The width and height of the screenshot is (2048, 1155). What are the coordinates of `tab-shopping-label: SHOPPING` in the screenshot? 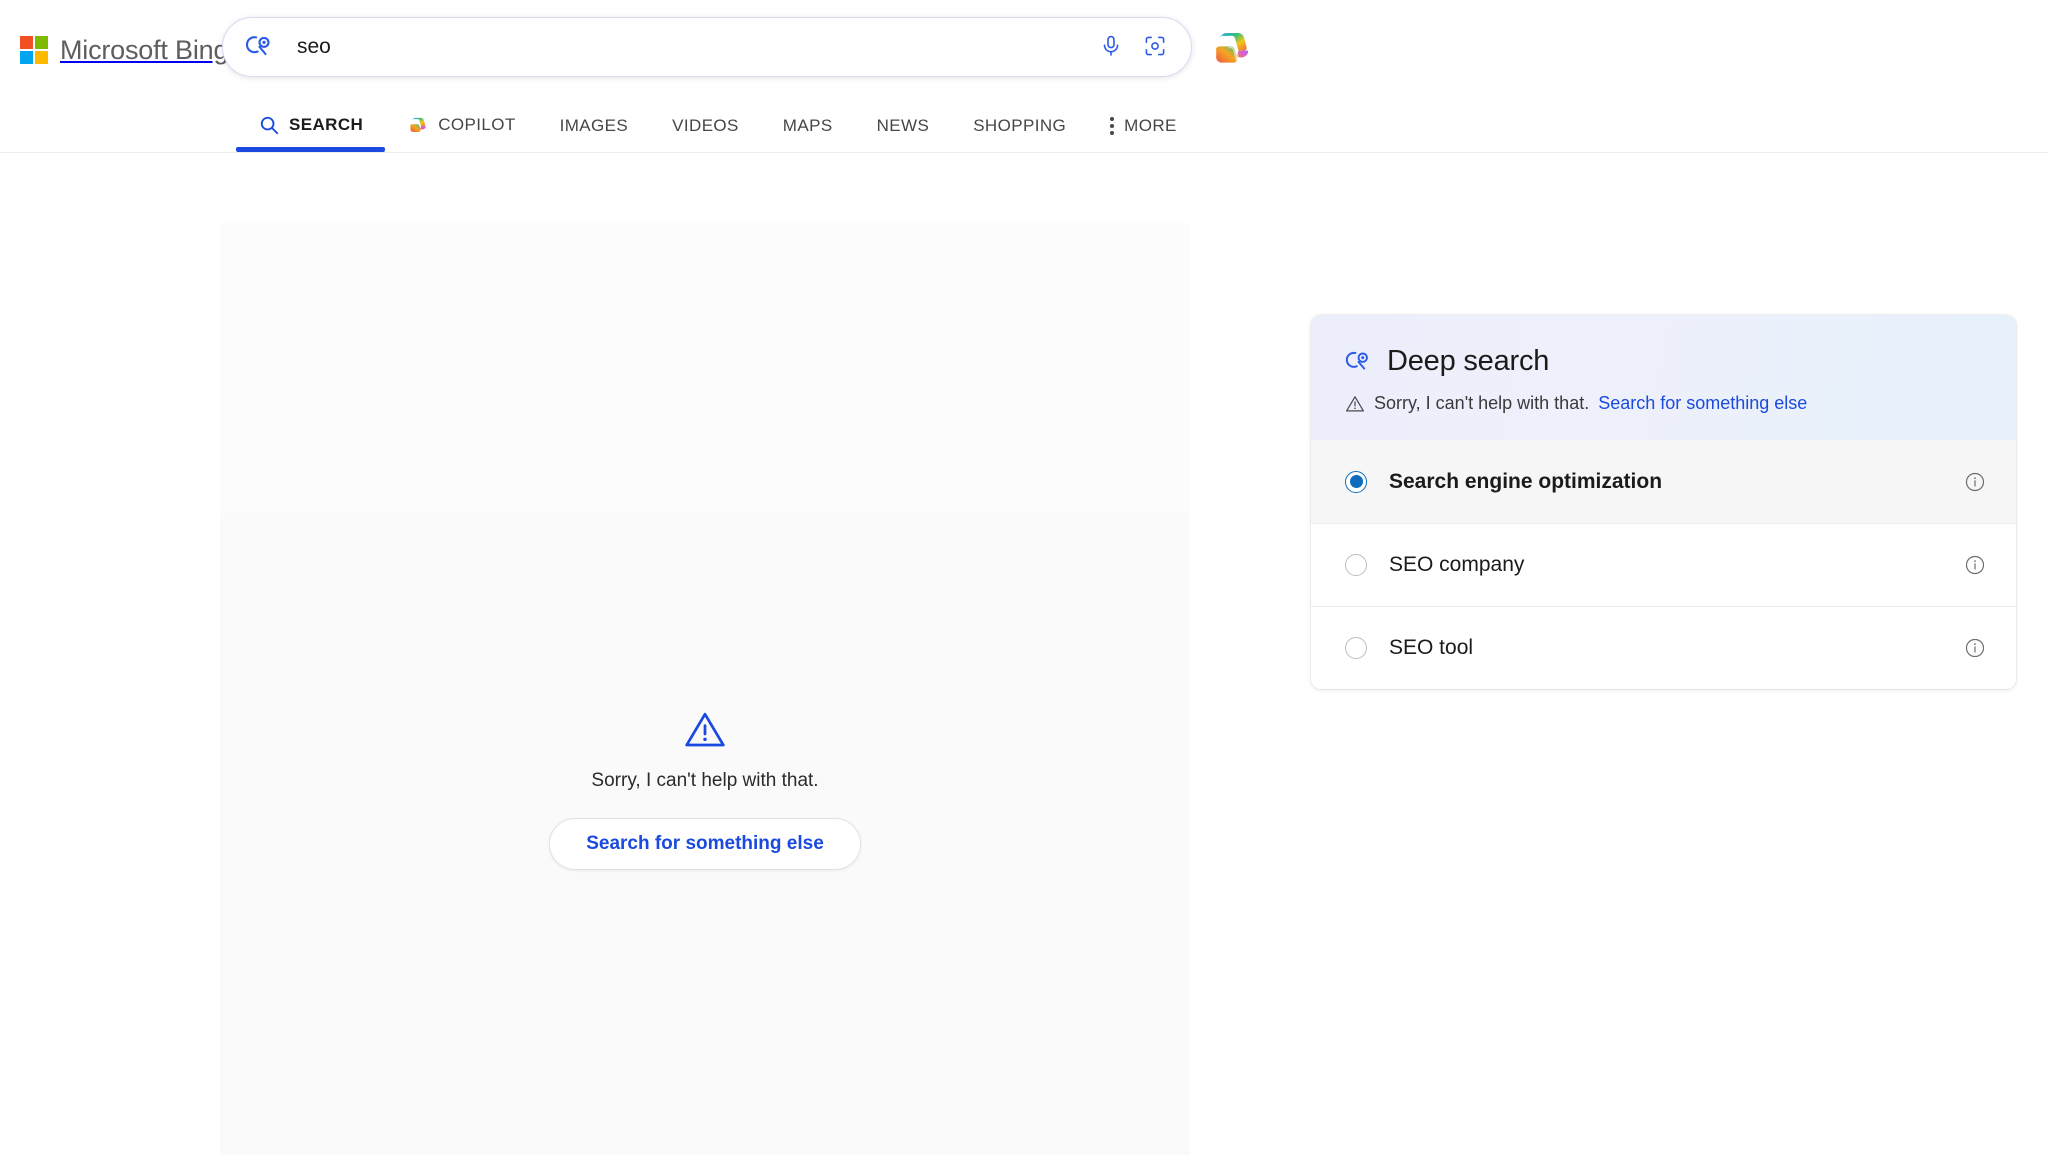 It's located at (1020, 125).